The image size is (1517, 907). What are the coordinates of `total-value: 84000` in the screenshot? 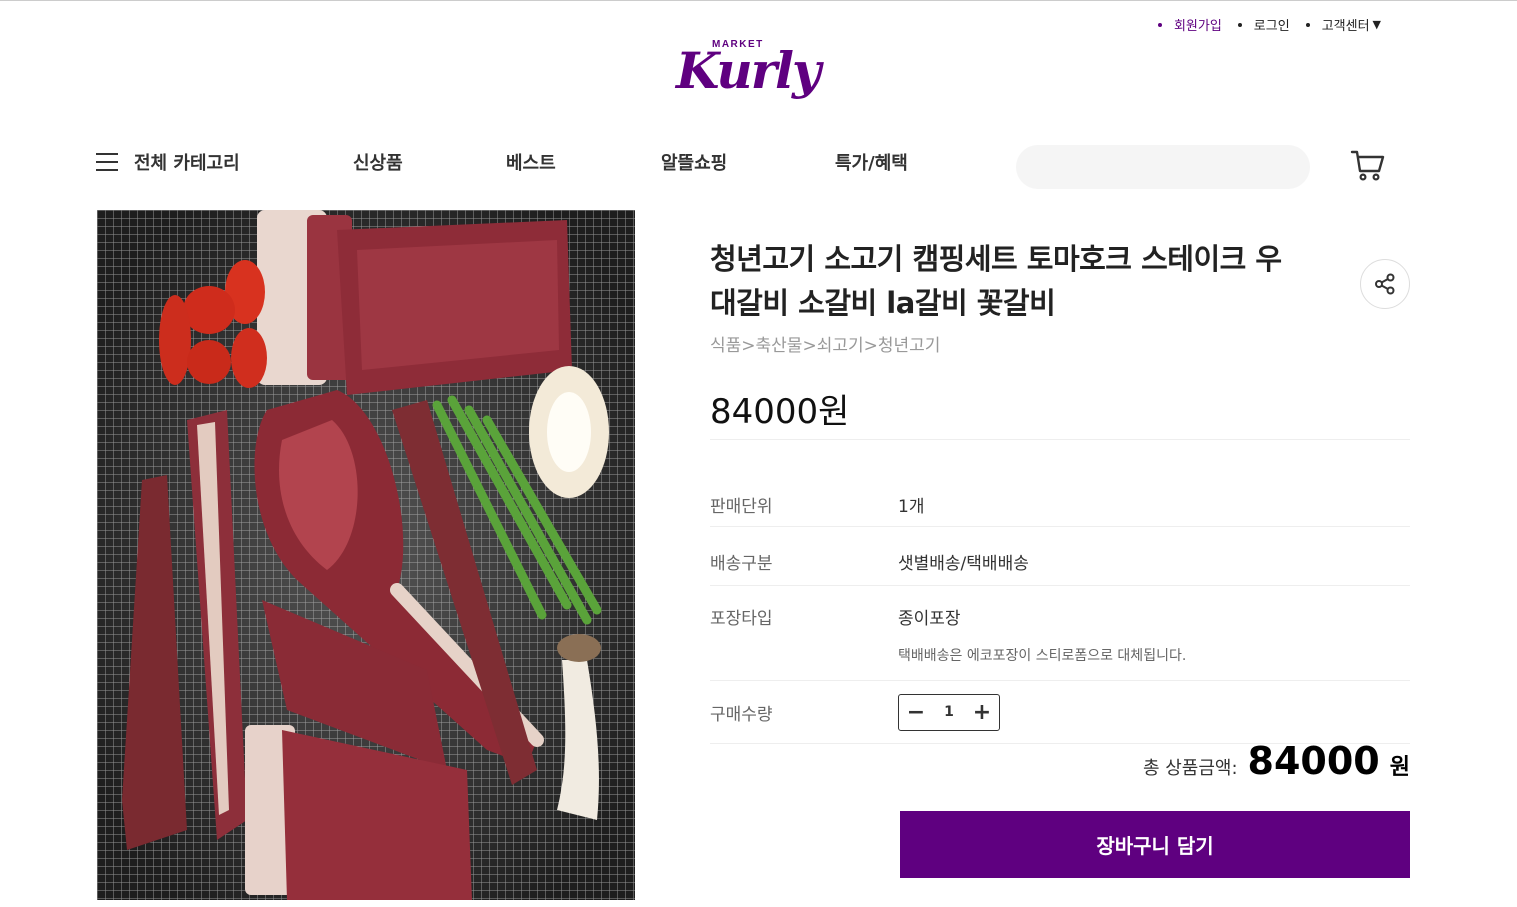 It's located at (1313, 761).